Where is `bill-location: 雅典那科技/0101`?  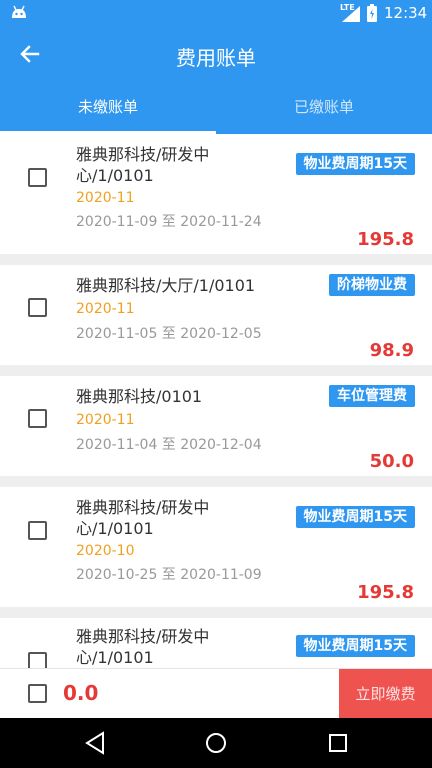
bill-location: 雅典那科技/0101 is located at coordinates (139, 396).